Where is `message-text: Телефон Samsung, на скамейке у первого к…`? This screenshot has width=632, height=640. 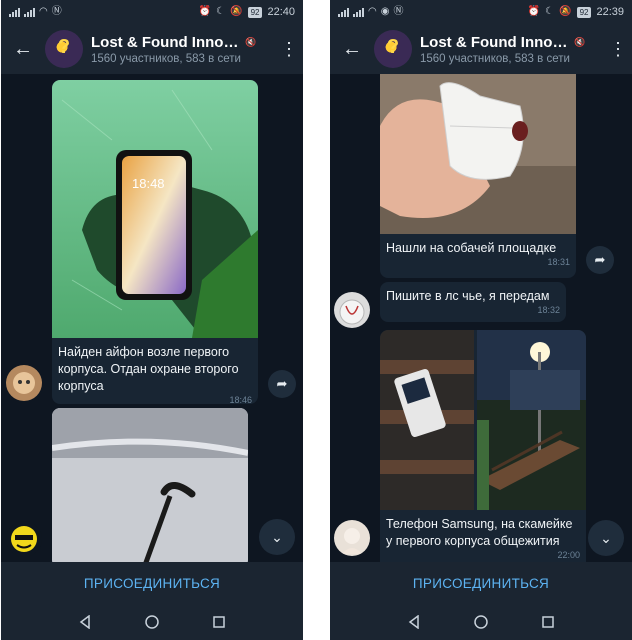 message-text: Телефон Samsung, на скамейке у первого к… is located at coordinates (479, 532).